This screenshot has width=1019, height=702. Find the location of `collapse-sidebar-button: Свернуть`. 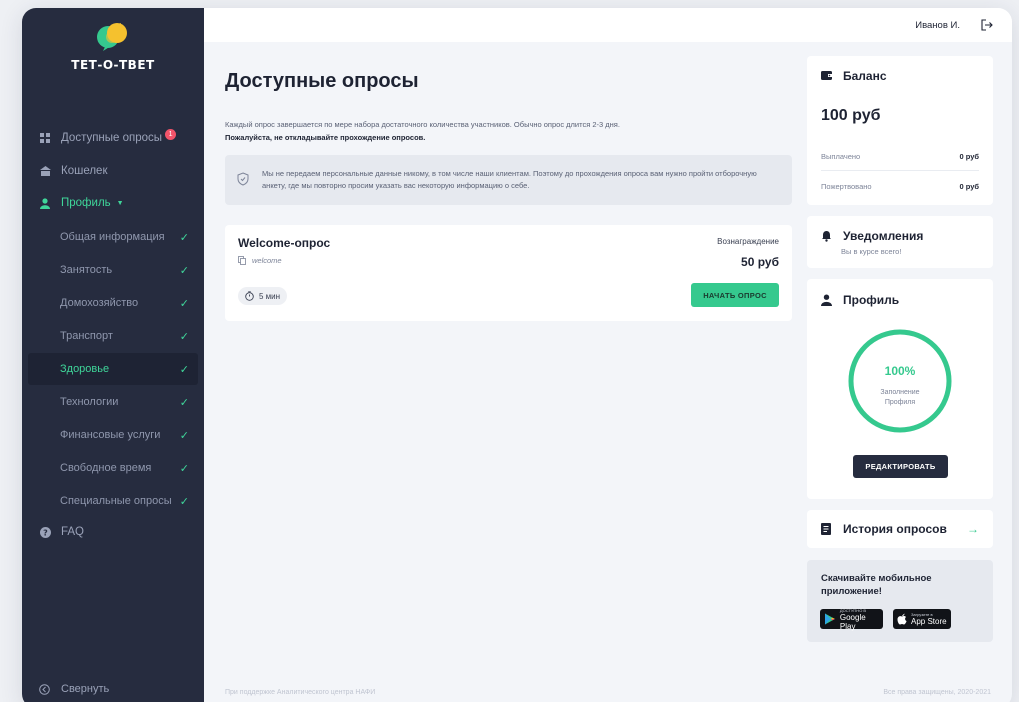

collapse-sidebar-button: Свернуть is located at coordinates (65, 689).